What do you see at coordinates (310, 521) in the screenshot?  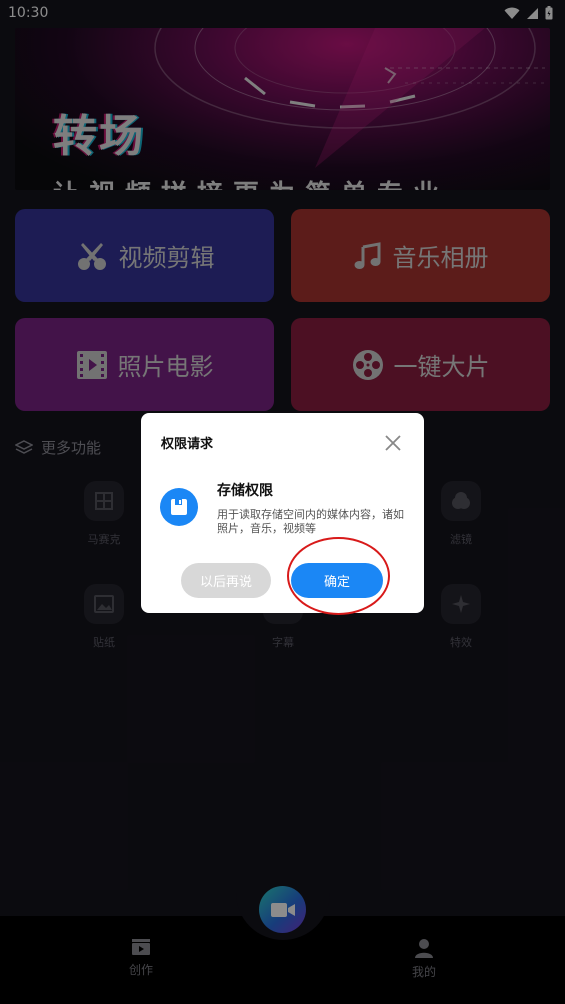 I see `permission-description: 用于读取存储空间内的媒体内容，诸如照片，音乐，视频等` at bounding box center [310, 521].